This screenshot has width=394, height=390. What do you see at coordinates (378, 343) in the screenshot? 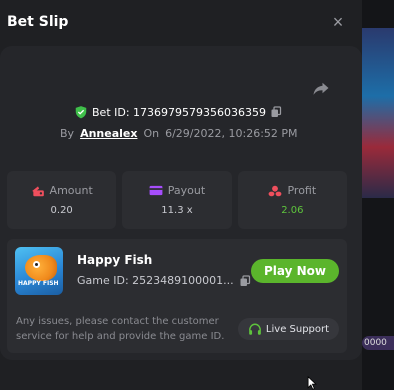
I see `background-badge: 0000` at bounding box center [378, 343].